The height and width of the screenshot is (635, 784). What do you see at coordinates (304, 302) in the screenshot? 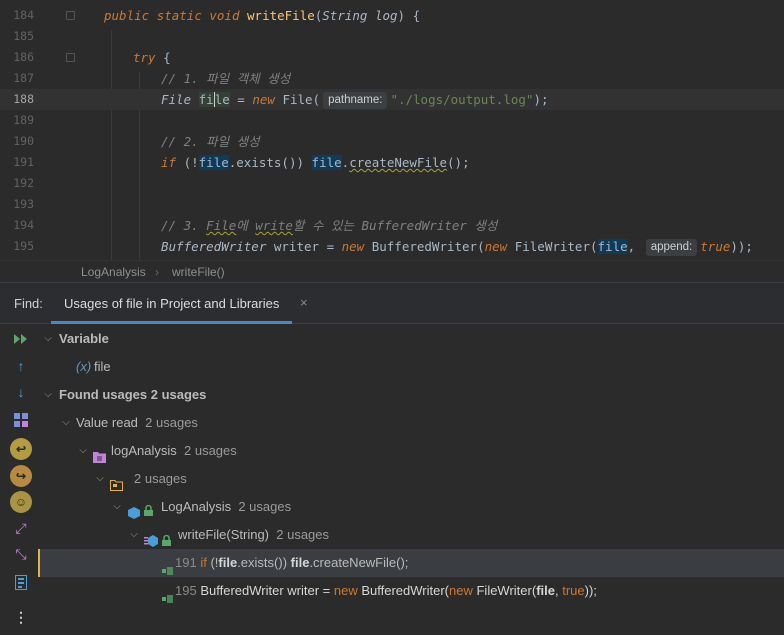
I see `close-icon: ×` at bounding box center [304, 302].